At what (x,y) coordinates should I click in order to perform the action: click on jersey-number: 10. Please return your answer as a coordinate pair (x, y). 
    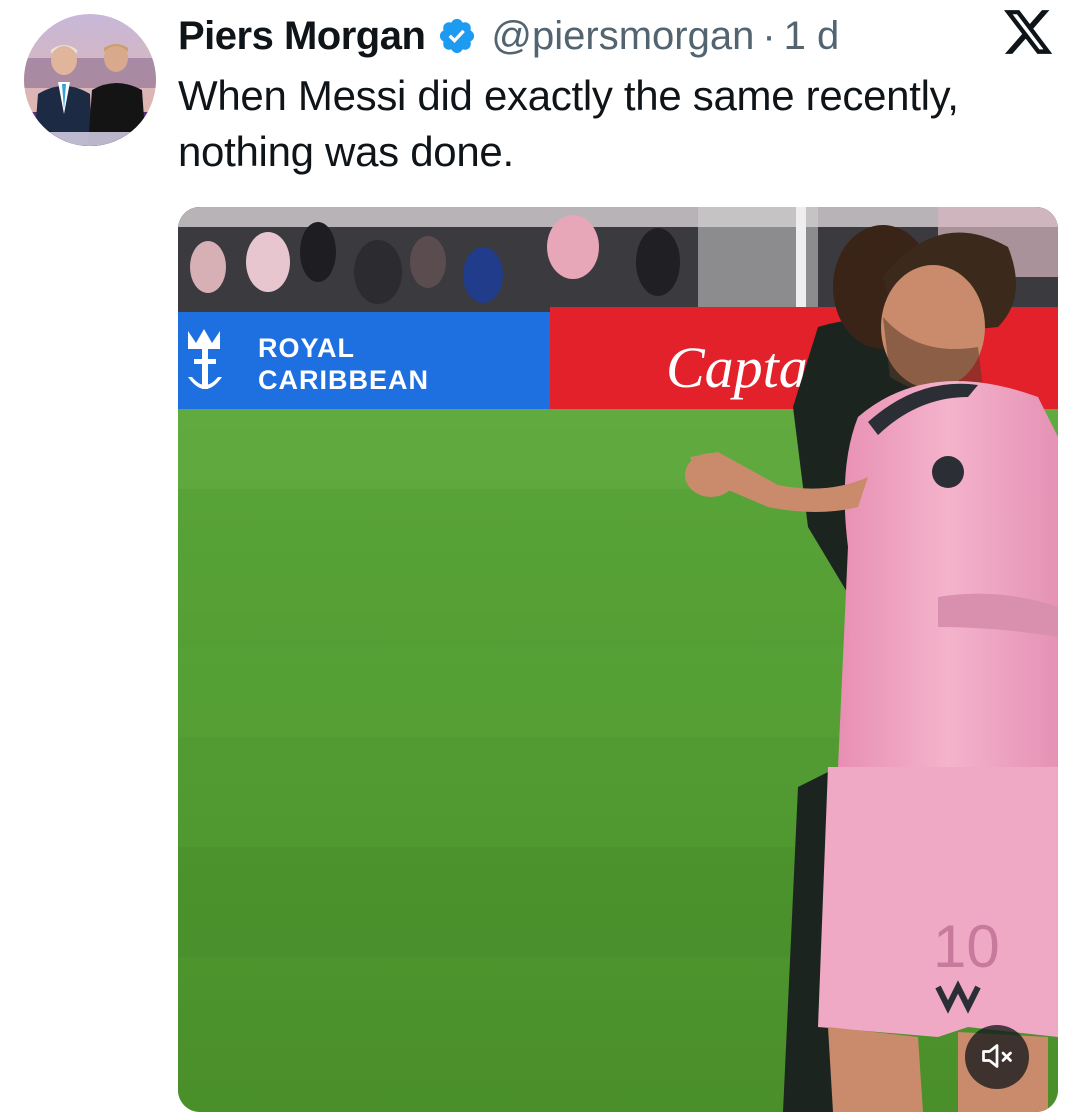
    Looking at the image, I should click on (966, 946).